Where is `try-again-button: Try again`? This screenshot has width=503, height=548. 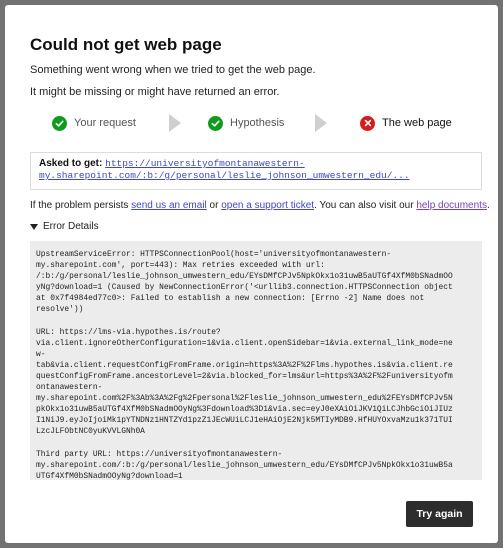
try-again-button: Try again is located at coordinates (439, 514).